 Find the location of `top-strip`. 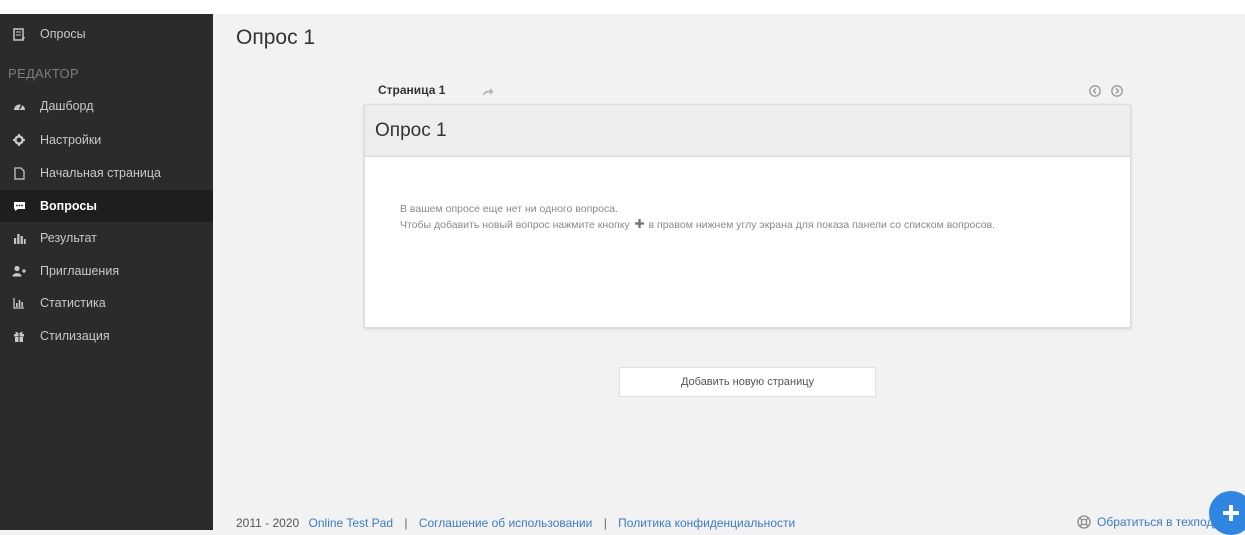

top-strip is located at coordinates (622, 7).